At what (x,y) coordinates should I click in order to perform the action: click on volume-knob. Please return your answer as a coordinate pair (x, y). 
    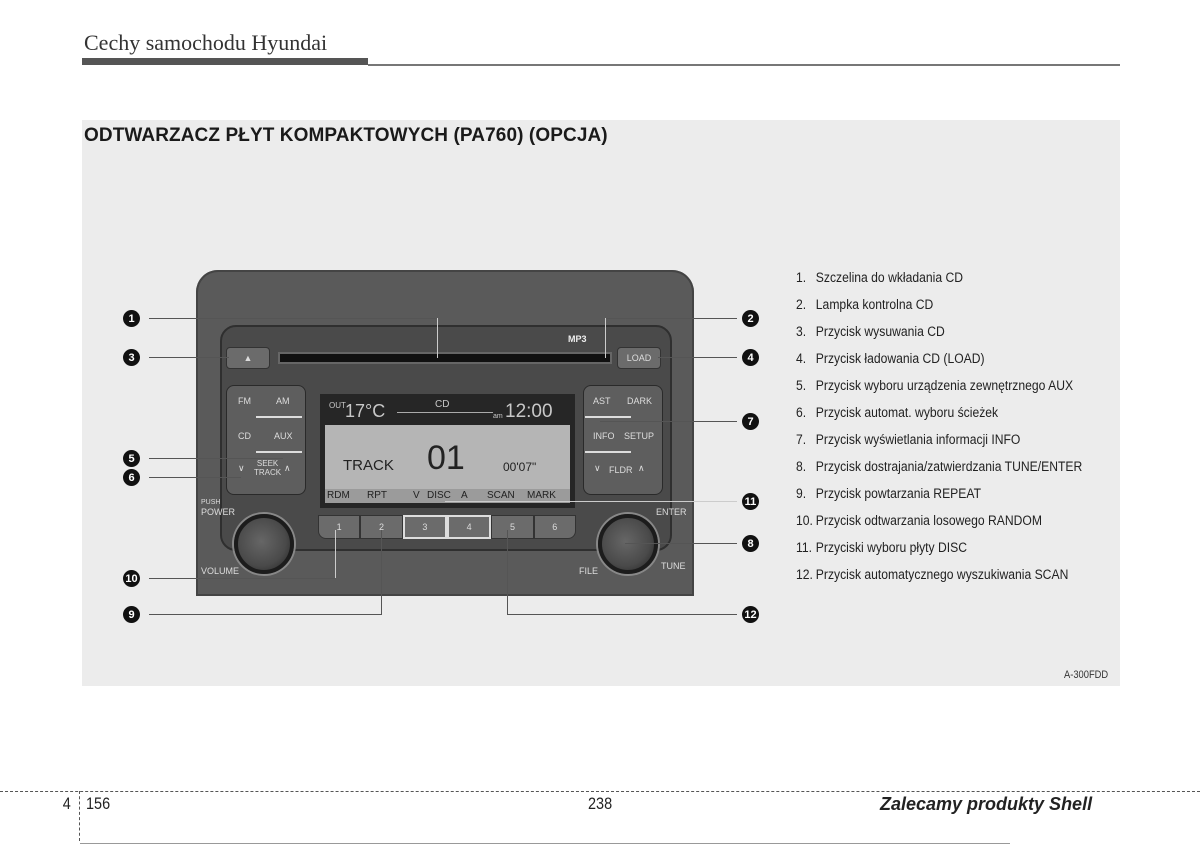
    Looking at the image, I should click on (264, 544).